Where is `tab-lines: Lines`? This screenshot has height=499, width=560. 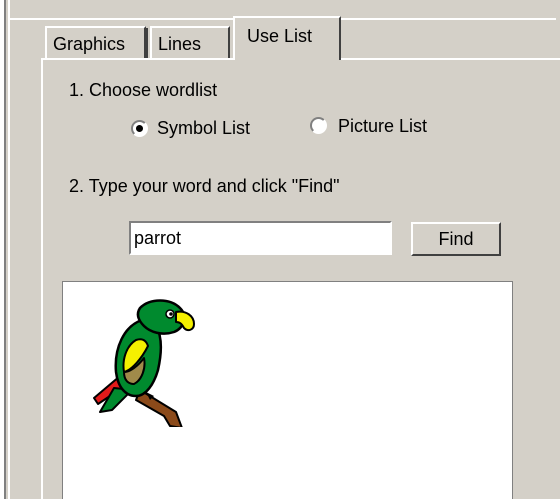
tab-lines: Lines is located at coordinates (190, 42).